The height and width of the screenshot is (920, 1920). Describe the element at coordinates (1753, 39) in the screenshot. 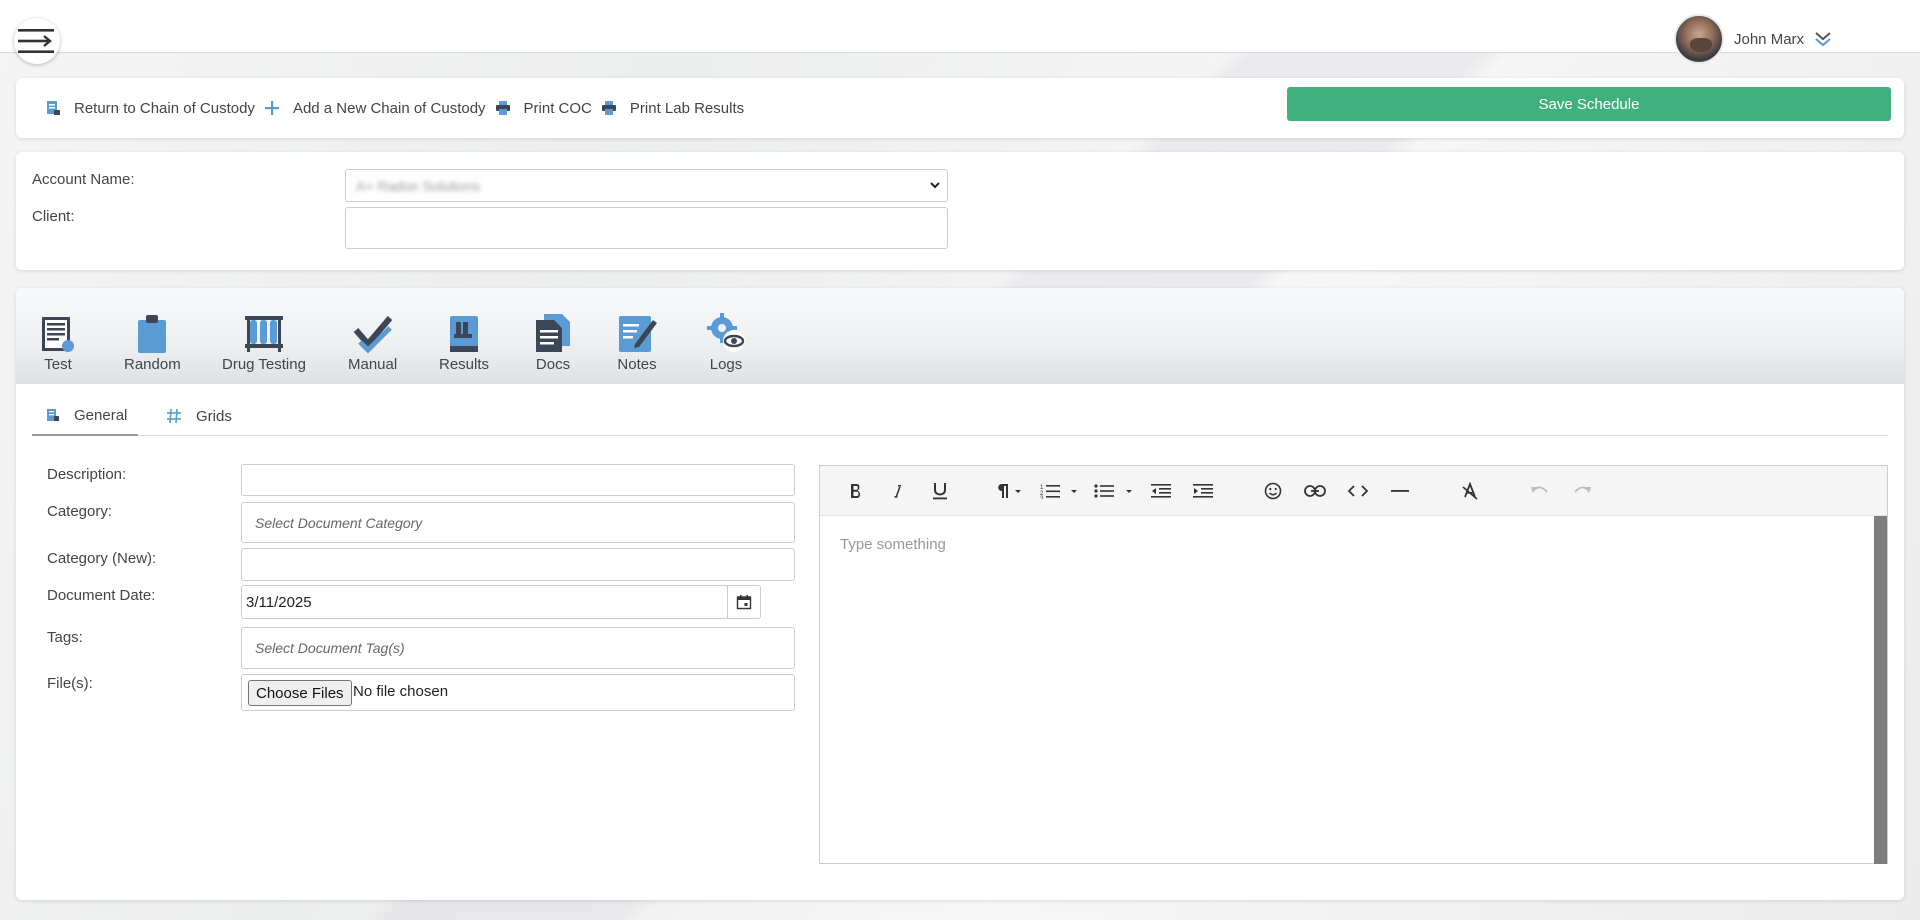

I see `user-menu: John Marx` at that location.